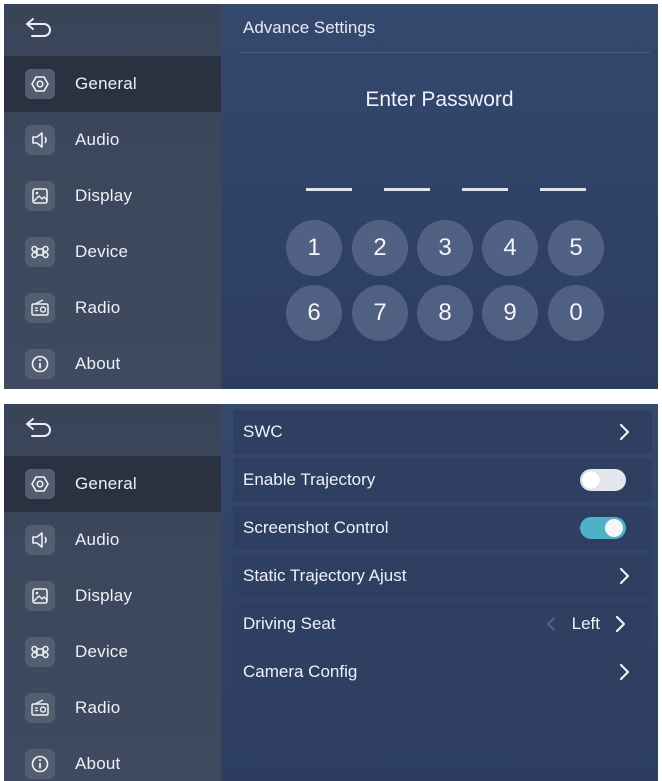 The image size is (662, 781). I want to click on keypad-key-0: 0, so click(576, 313).